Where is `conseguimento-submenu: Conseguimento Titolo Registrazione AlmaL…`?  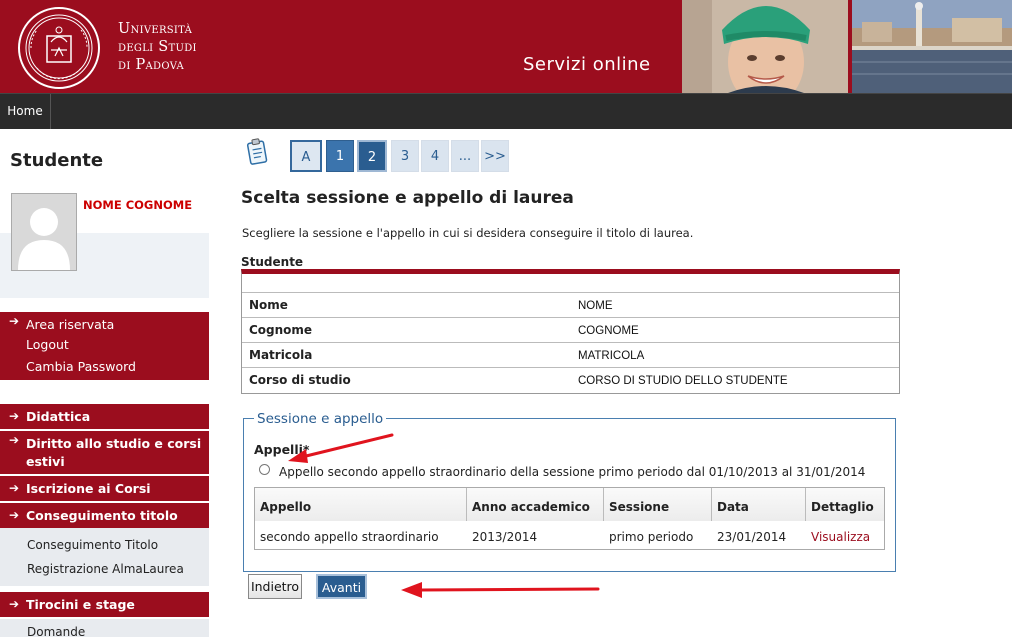
conseguimento-submenu: Conseguimento Titolo Registrazione AlmaL… is located at coordinates (104, 557).